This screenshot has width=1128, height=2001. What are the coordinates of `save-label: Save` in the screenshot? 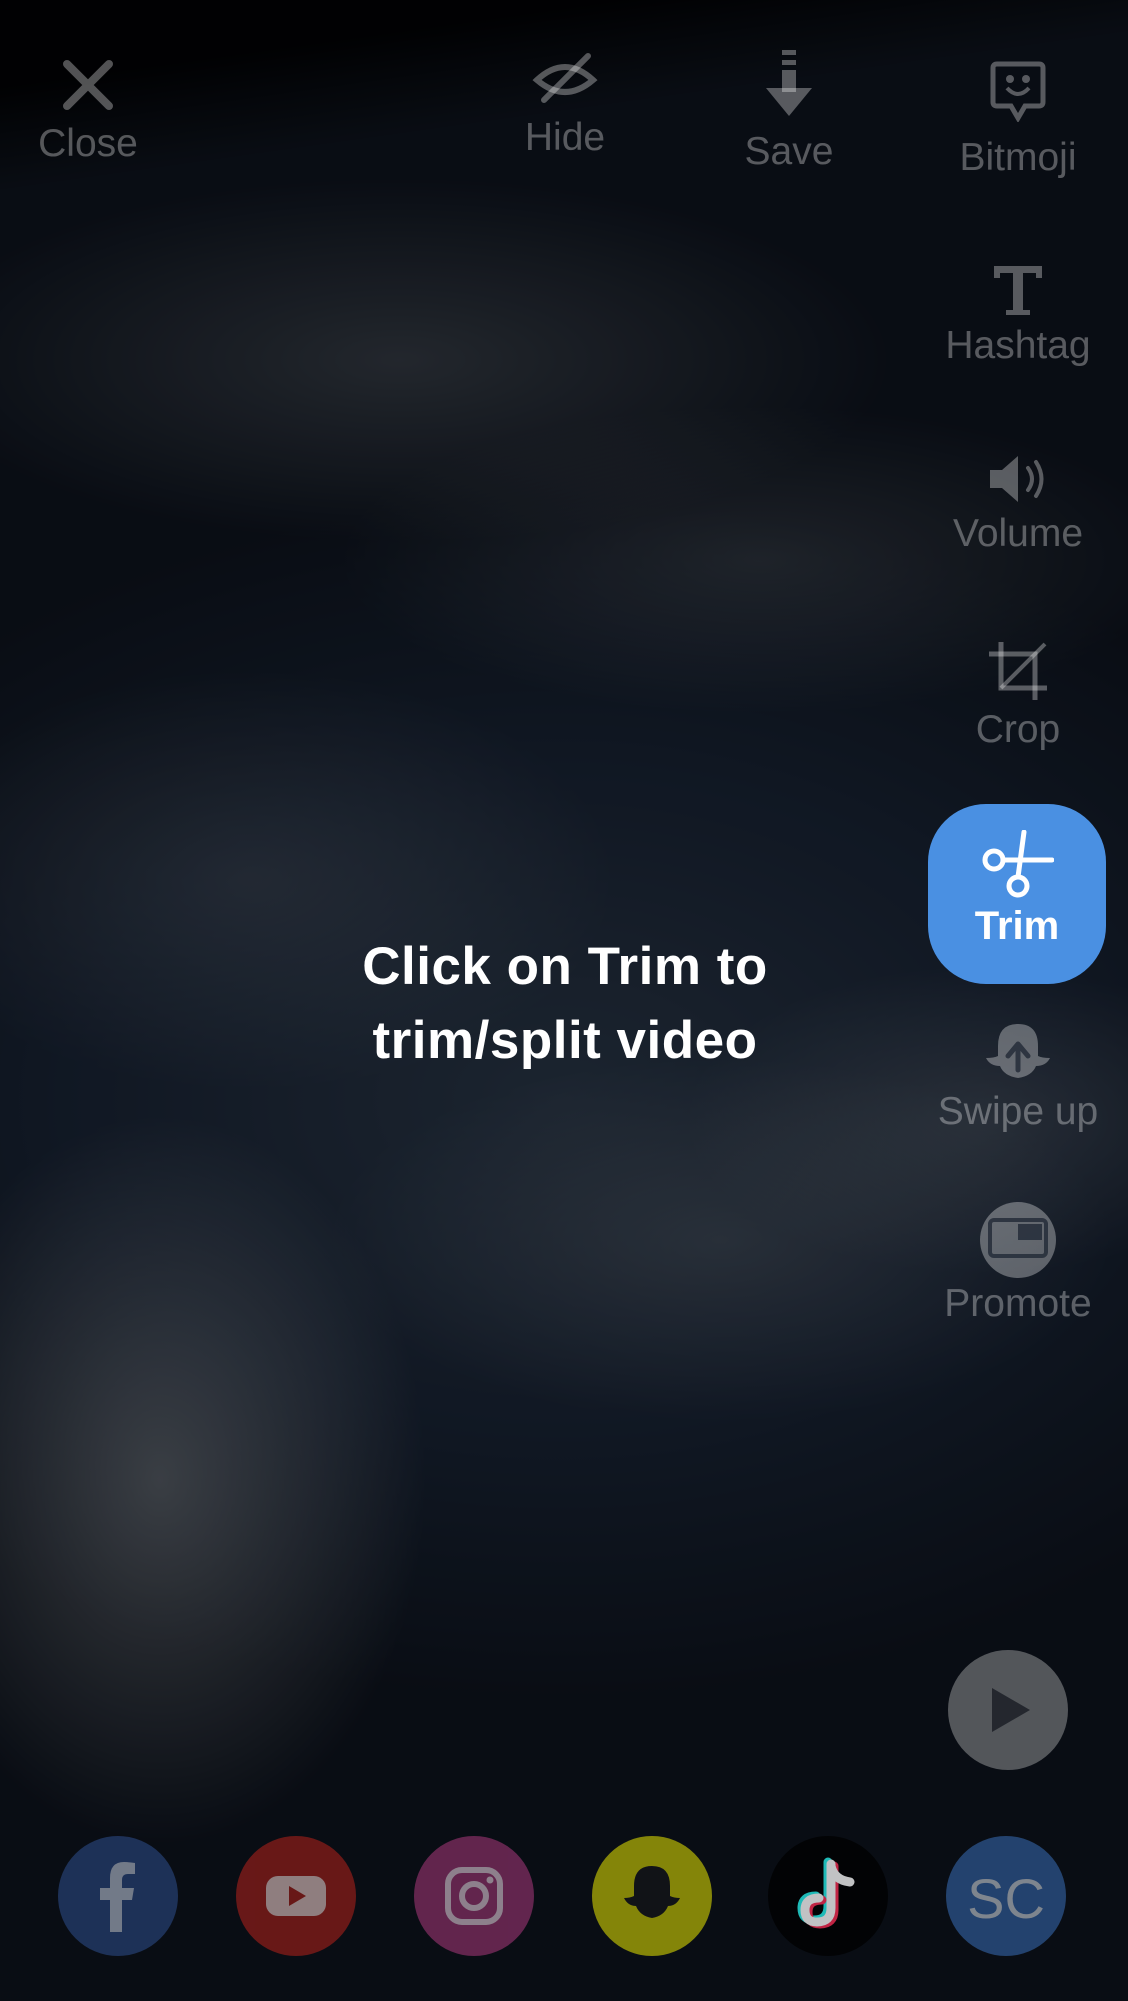 It's located at (789, 151).